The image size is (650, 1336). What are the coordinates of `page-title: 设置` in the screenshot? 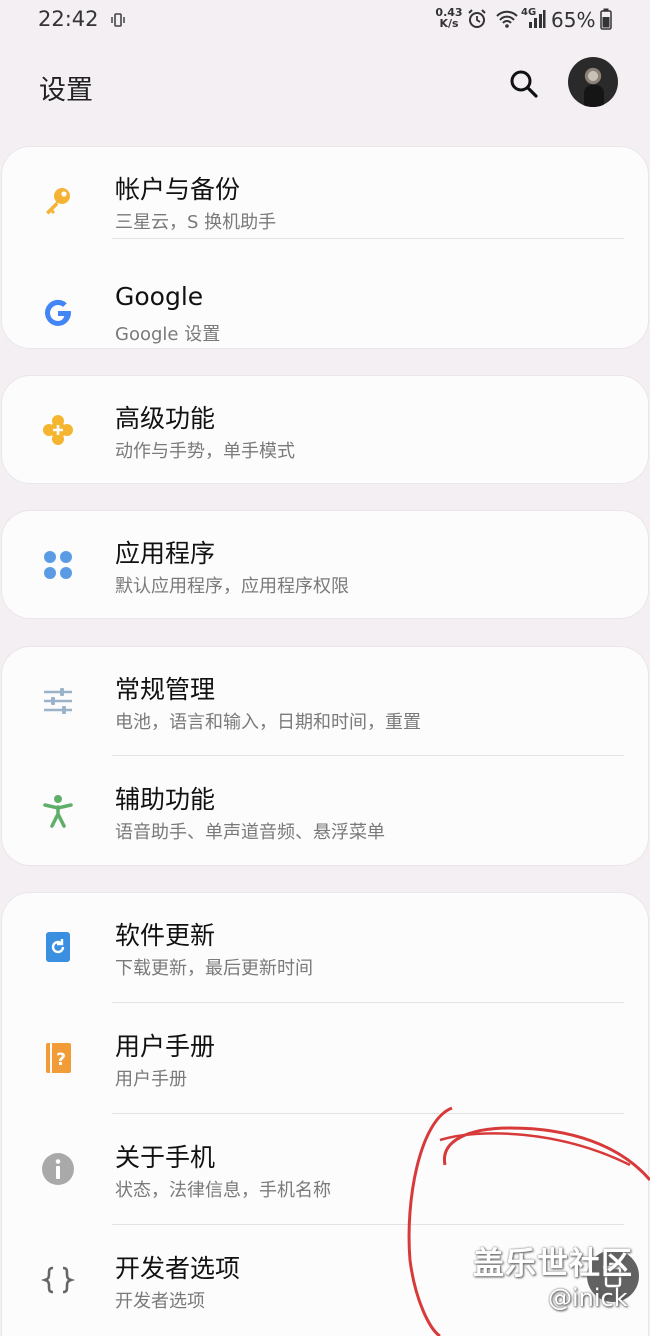 It's located at (66, 90).